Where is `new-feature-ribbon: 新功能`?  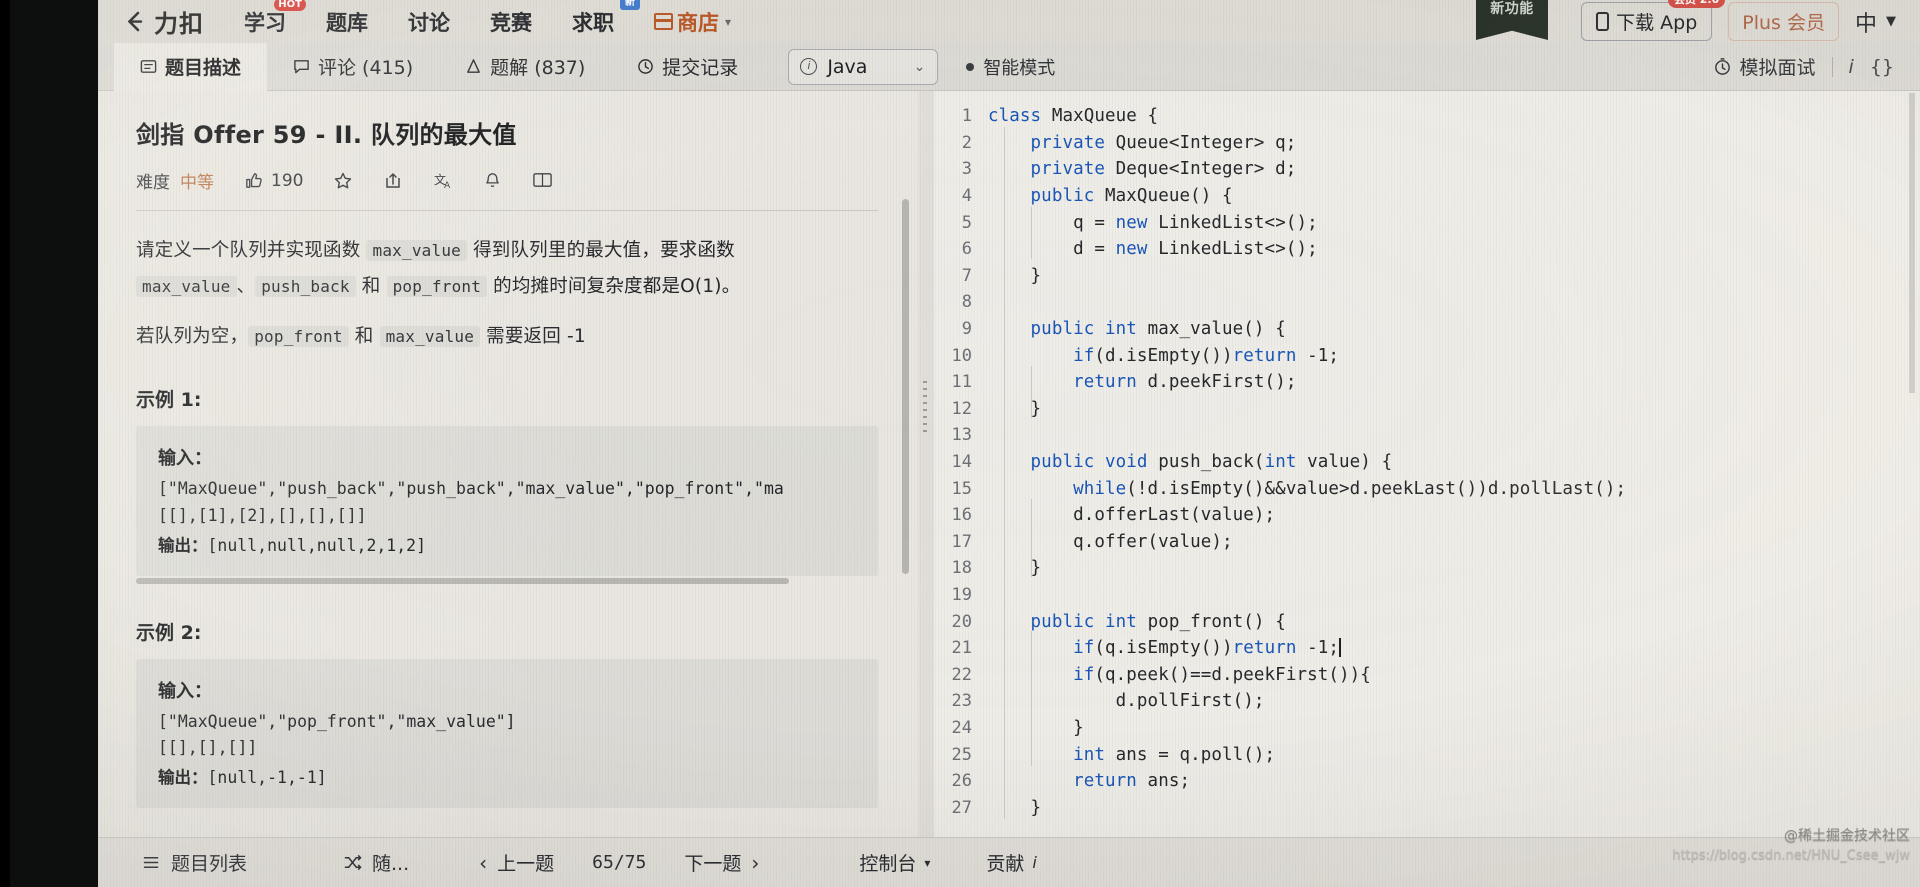
new-feature-ribbon: 新功能 is located at coordinates (1512, 20).